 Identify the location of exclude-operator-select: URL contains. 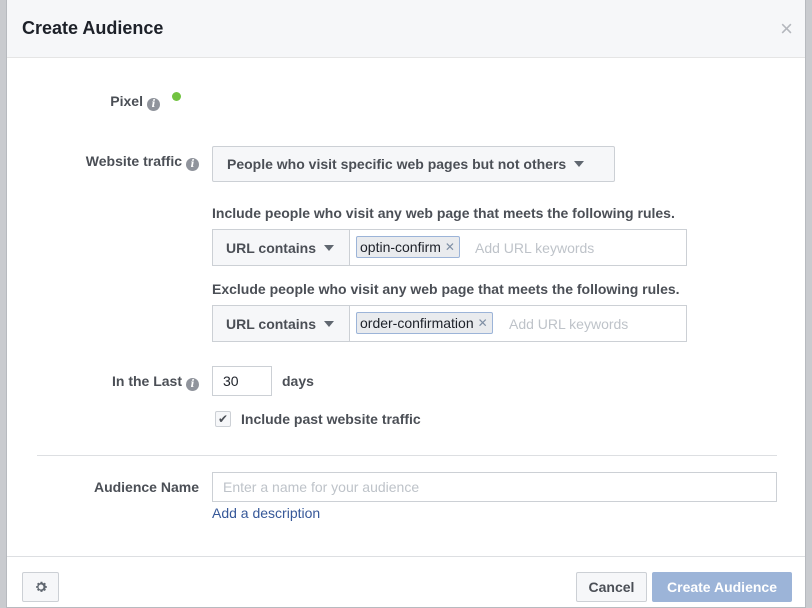
(281, 323).